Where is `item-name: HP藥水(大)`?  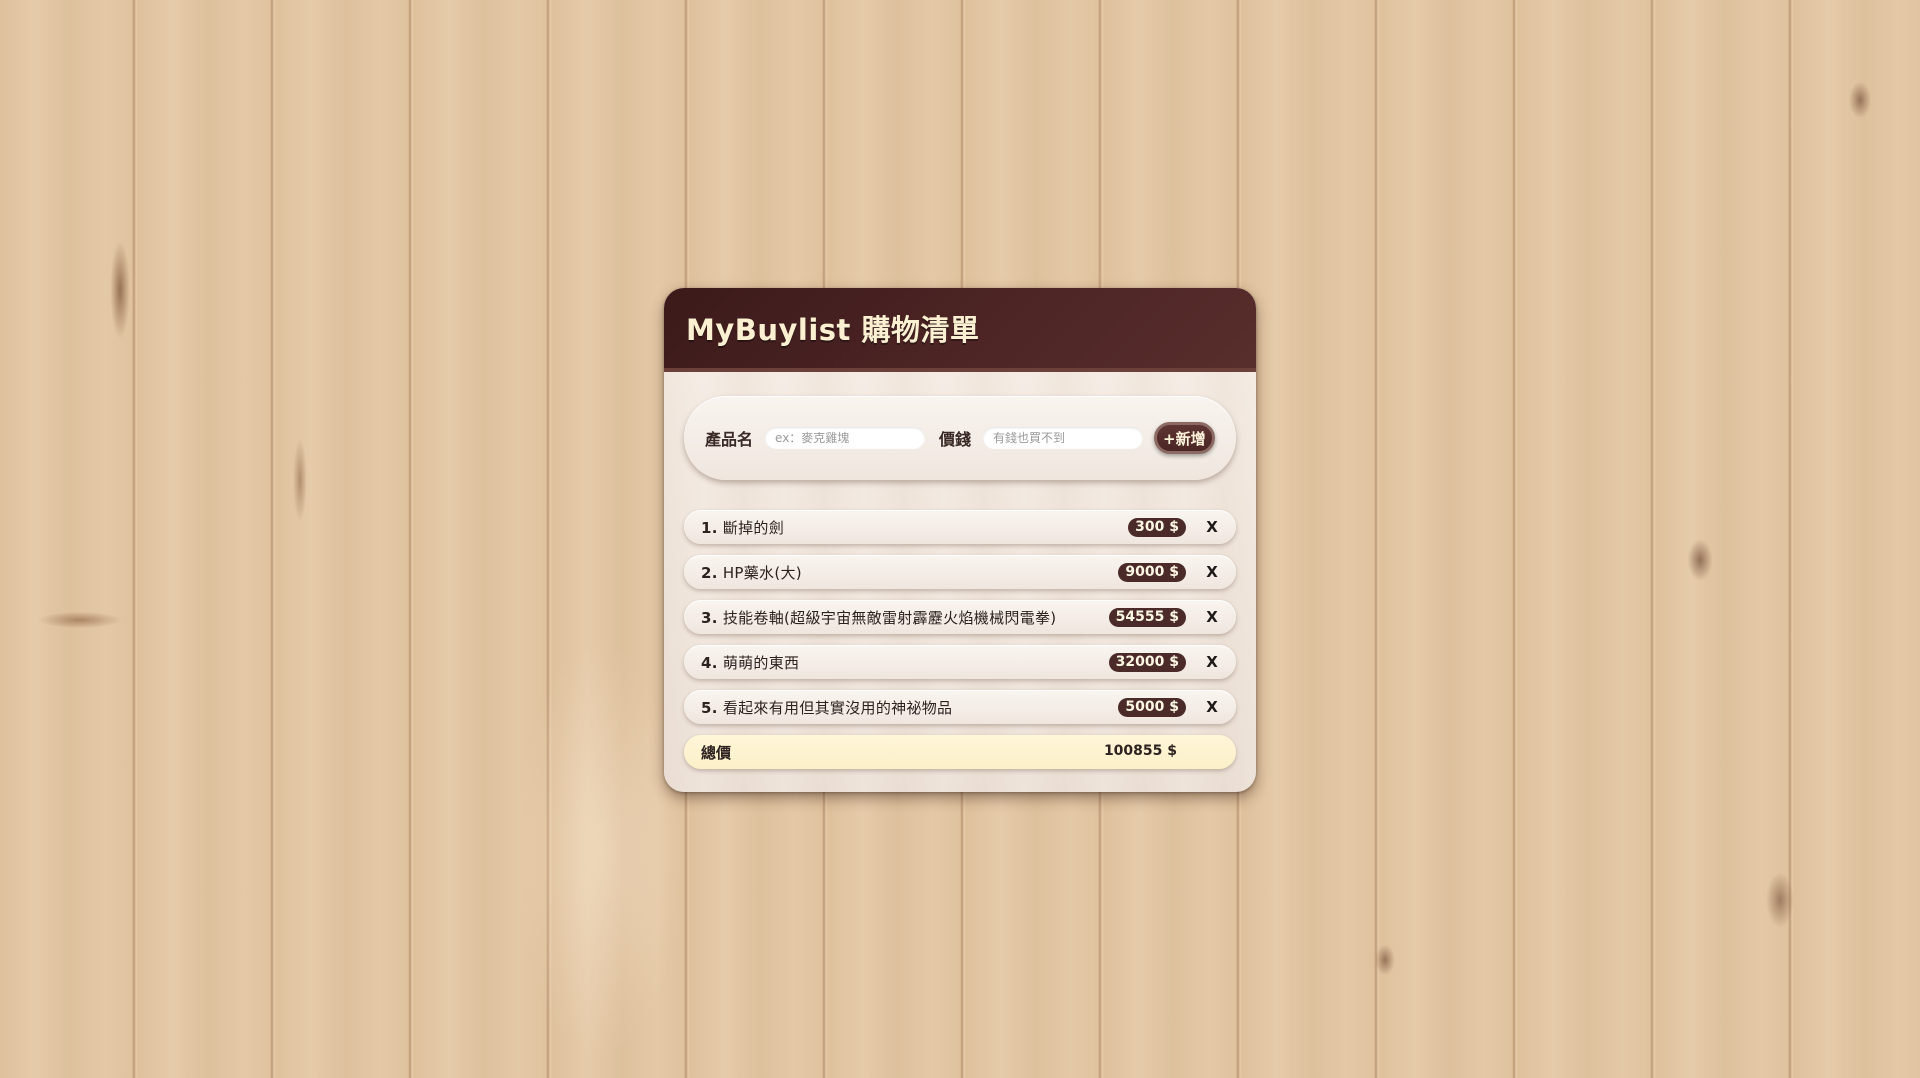 item-name: HP藥水(大) is located at coordinates (762, 572).